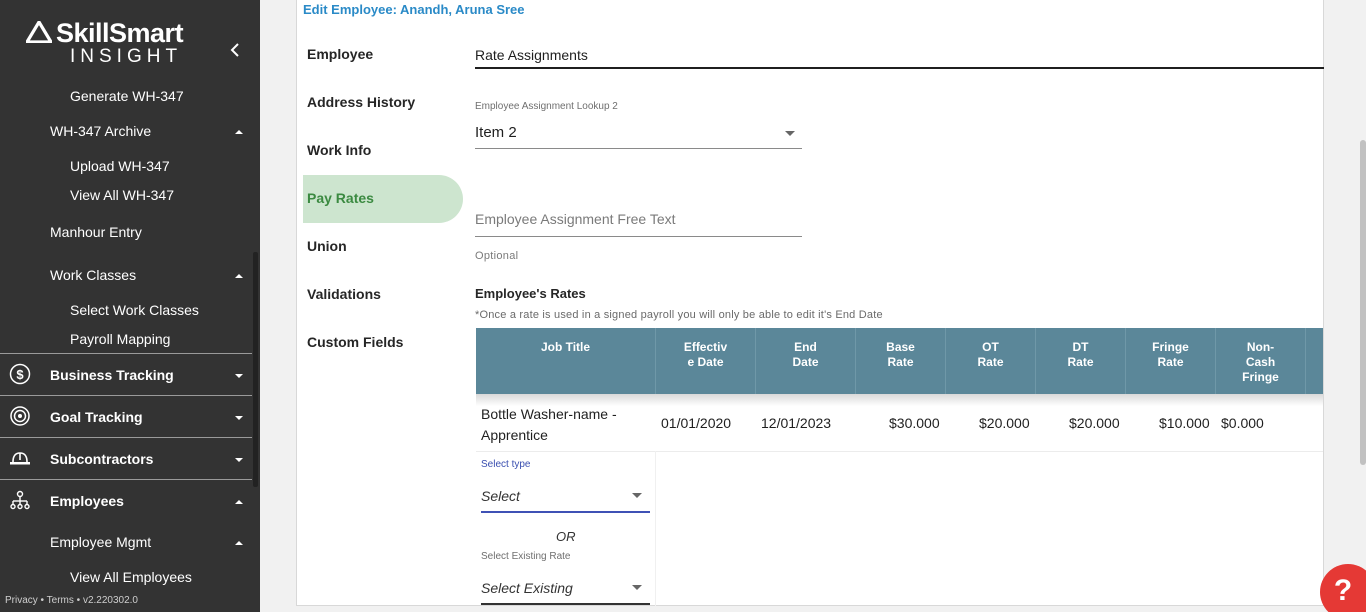  Describe the element at coordinates (100, 542) in the screenshot. I see `sidebar-item-employee-mgmt: Employee Mgmt` at that location.